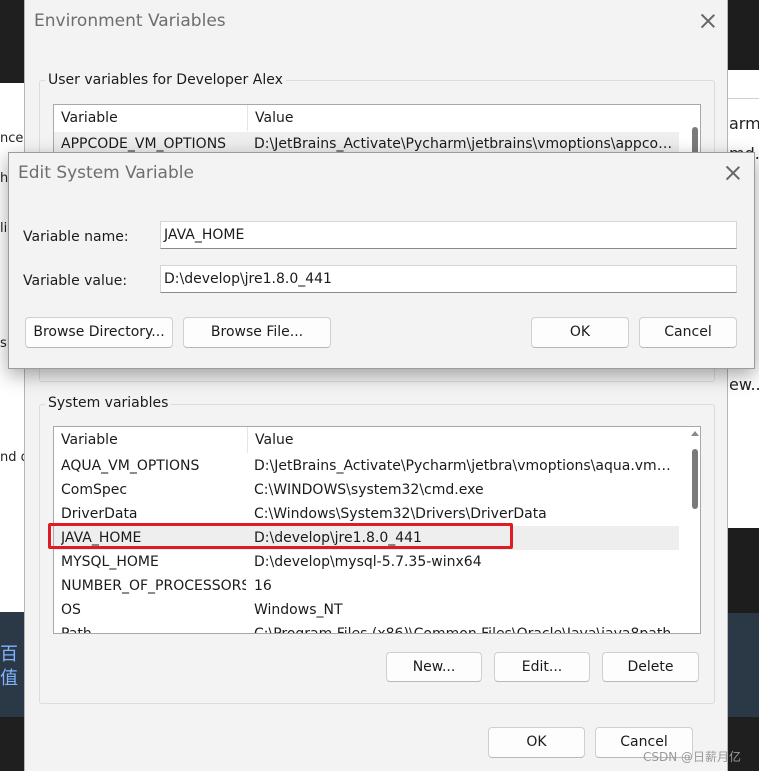 The width and height of the screenshot is (759, 771). What do you see at coordinates (366, 610) in the screenshot?
I see `table-row: OS Windows_NT` at bounding box center [366, 610].